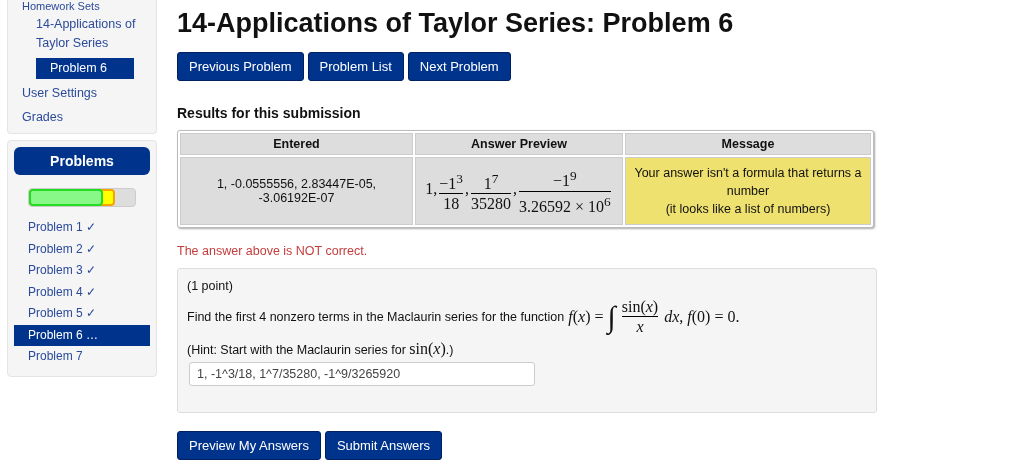 Image resolution: width=1024 pixels, height=467 pixels. What do you see at coordinates (456, 23) in the screenshot?
I see `page-title: 14-Applications of Taylor Series: Problem 6` at bounding box center [456, 23].